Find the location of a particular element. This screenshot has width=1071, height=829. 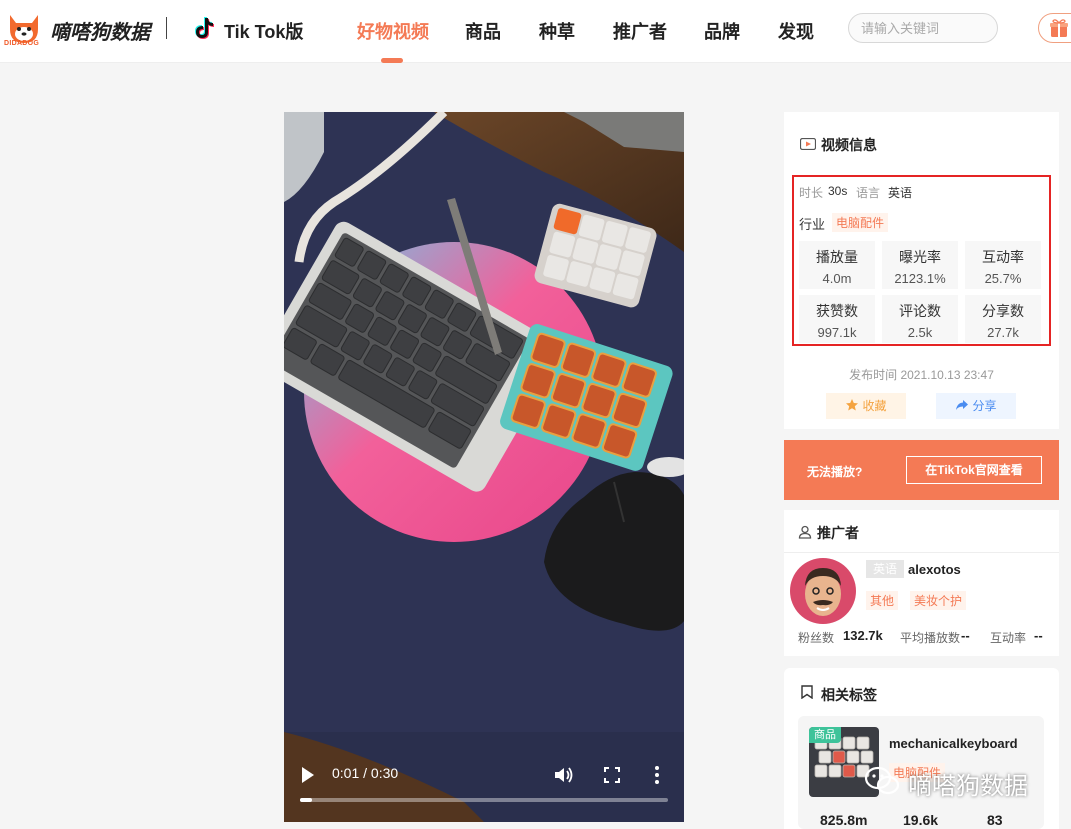

search-input is located at coordinates (923, 28).